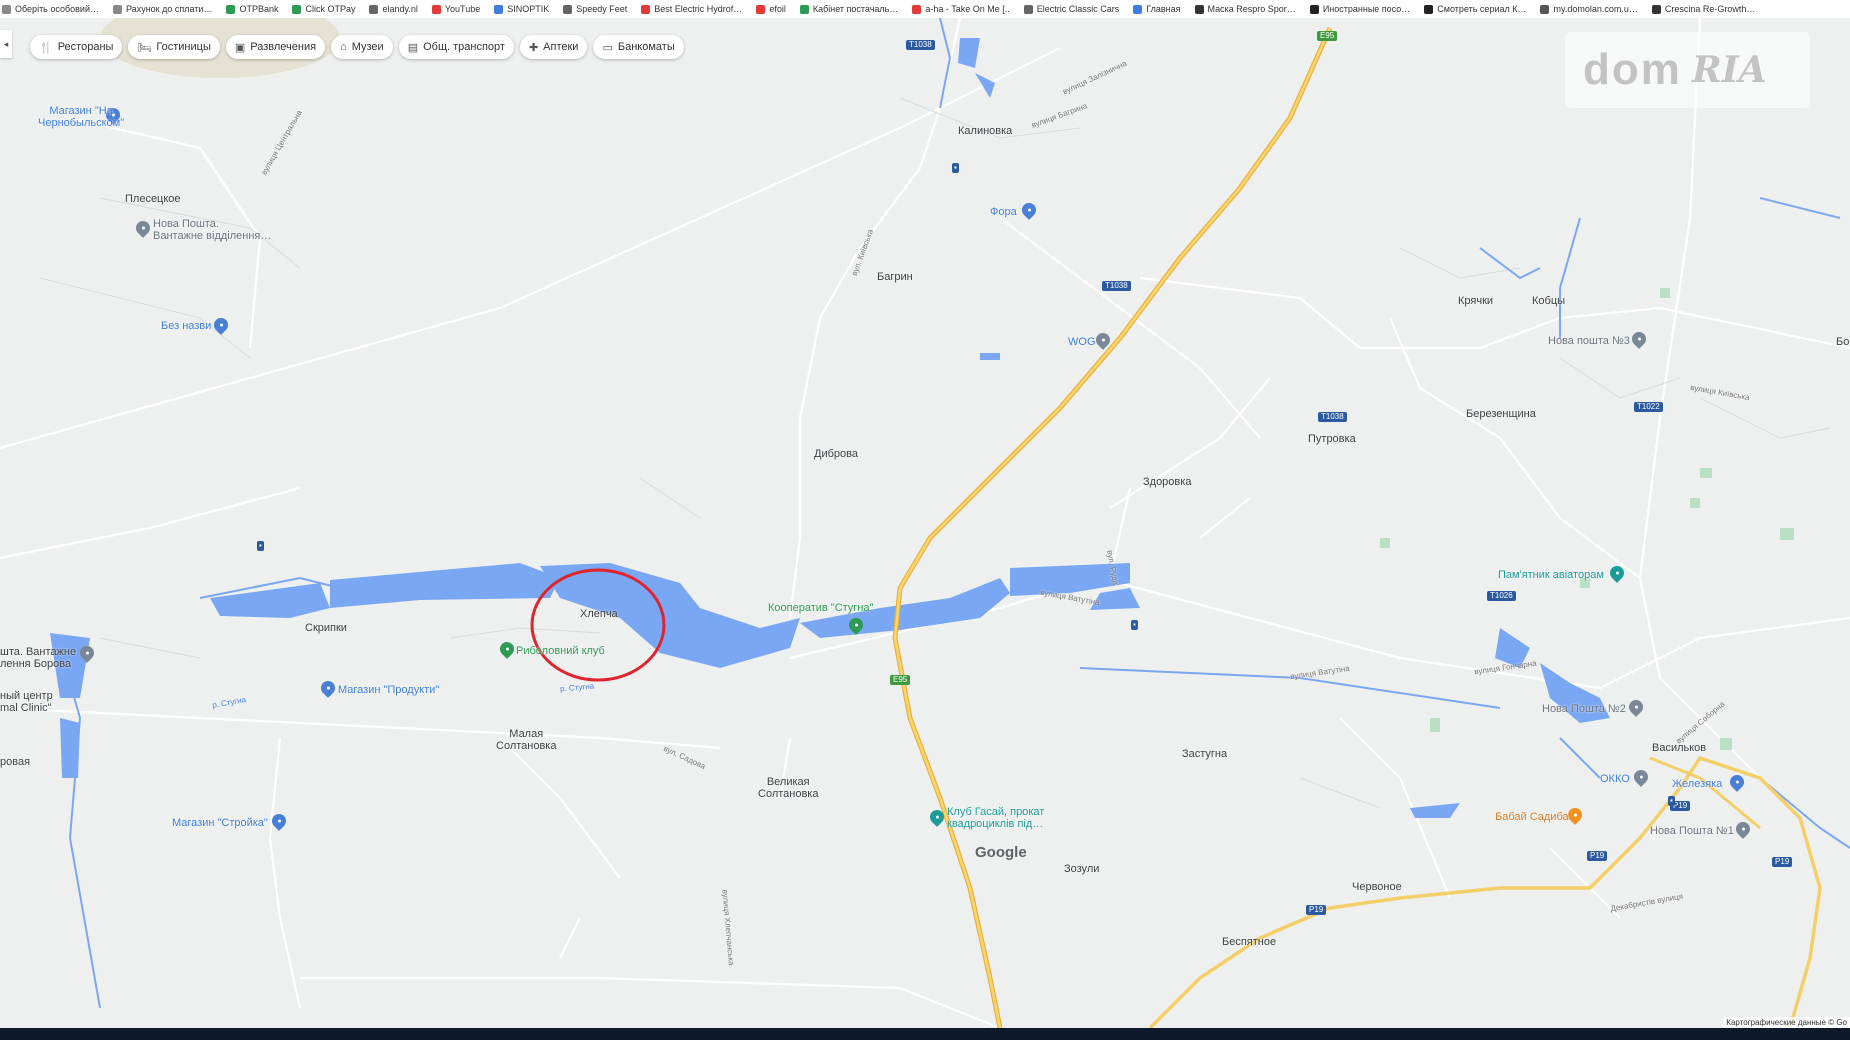  Describe the element at coordinates (153, 199) in the screenshot. I see `place-plesetskoe: Плесецкое` at that location.